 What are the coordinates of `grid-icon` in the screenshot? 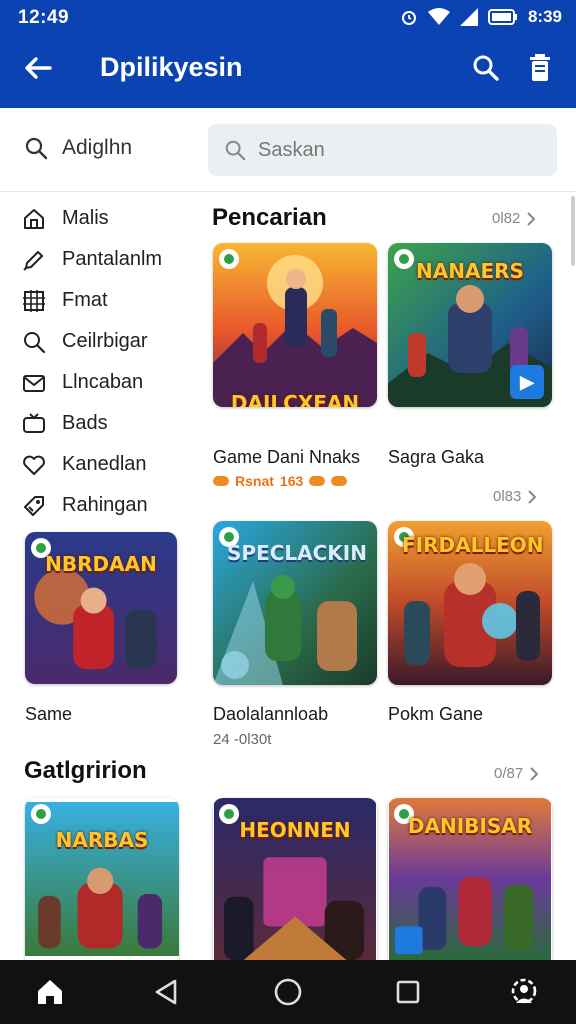 It's located at (34, 300).